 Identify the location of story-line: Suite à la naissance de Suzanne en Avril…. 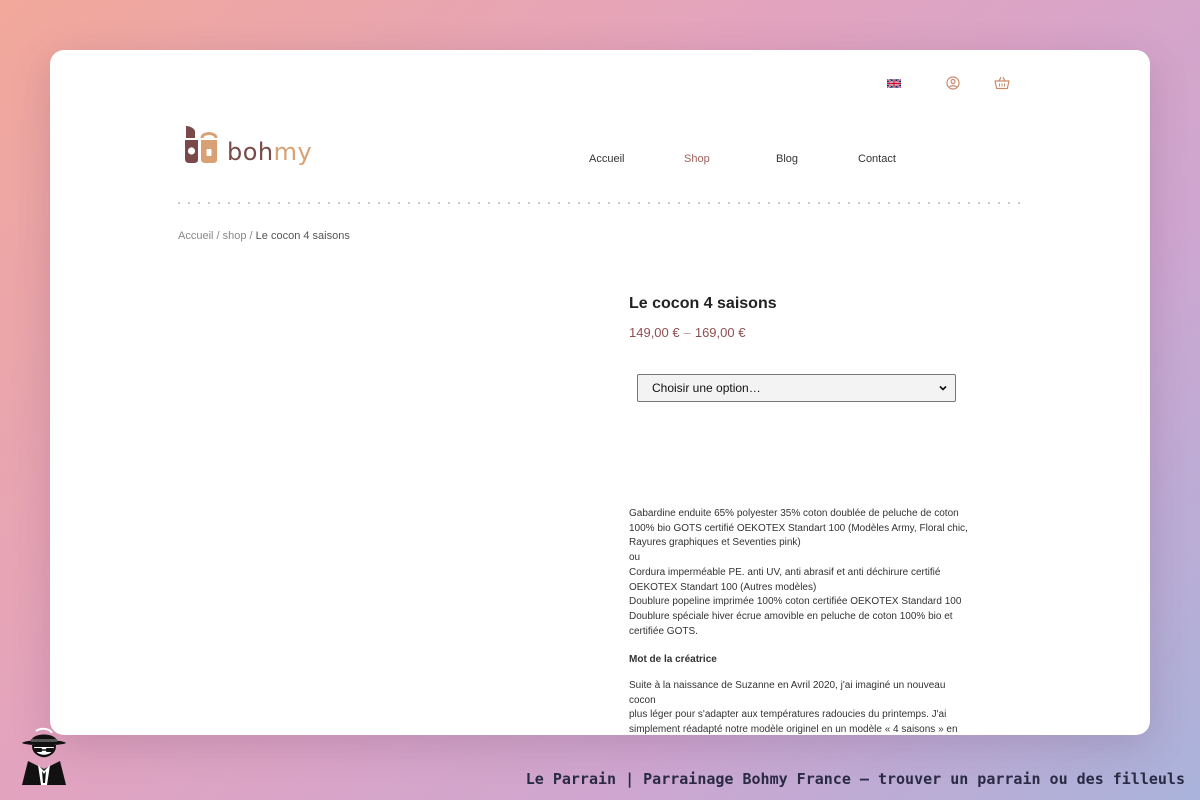
(787, 693).